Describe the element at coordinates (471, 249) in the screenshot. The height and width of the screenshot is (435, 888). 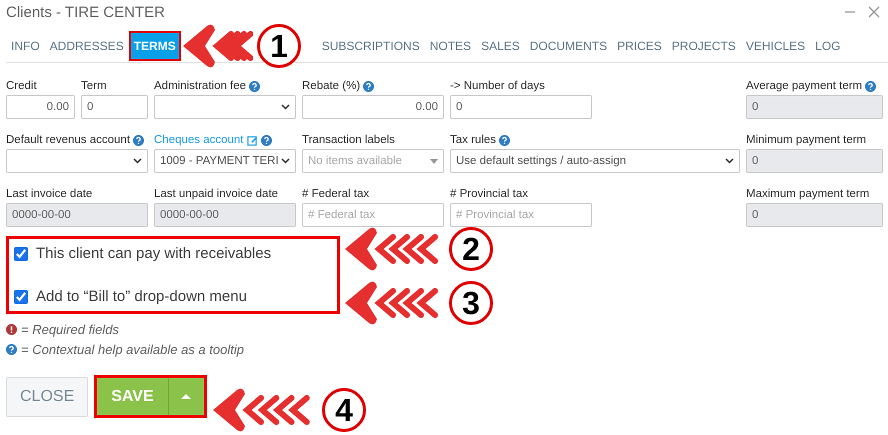
I see `callout-number: 2` at that location.